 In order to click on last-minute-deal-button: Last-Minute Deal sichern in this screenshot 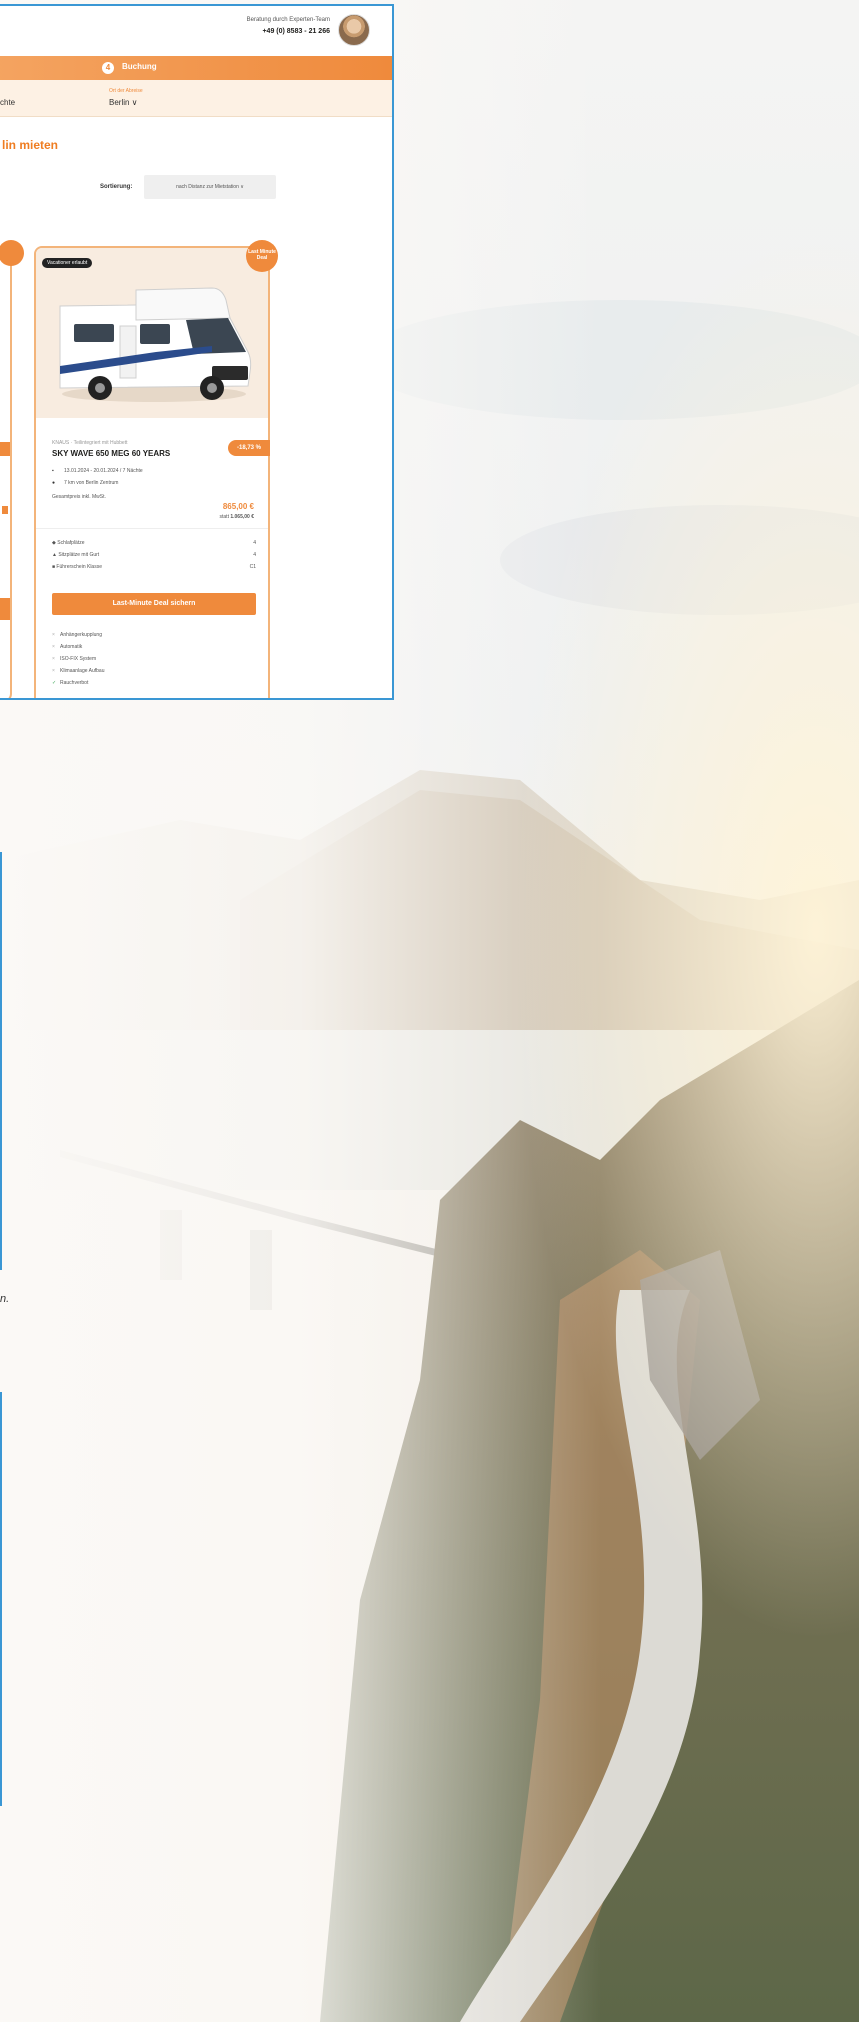, I will do `click(154, 604)`.